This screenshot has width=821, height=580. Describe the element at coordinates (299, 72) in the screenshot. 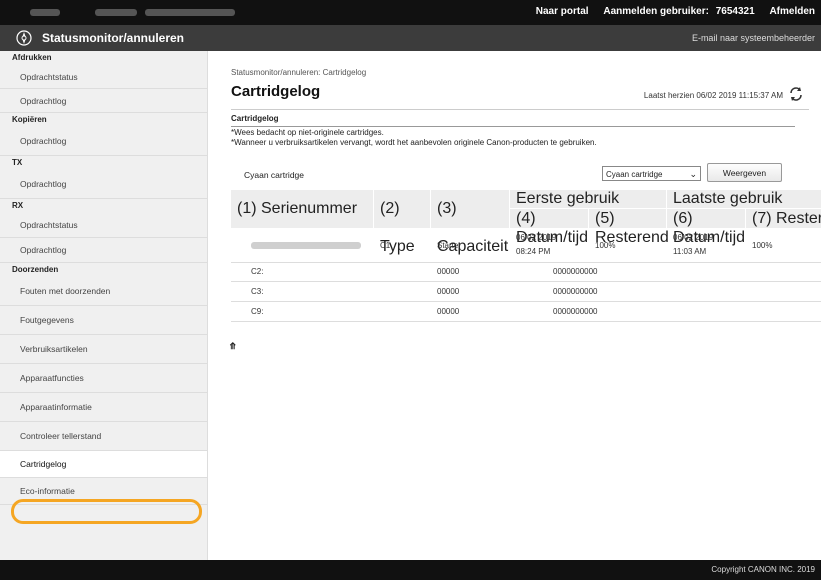

I see `breadcrumb: Statusmonitor/annuleren: Cartridgelog` at that location.